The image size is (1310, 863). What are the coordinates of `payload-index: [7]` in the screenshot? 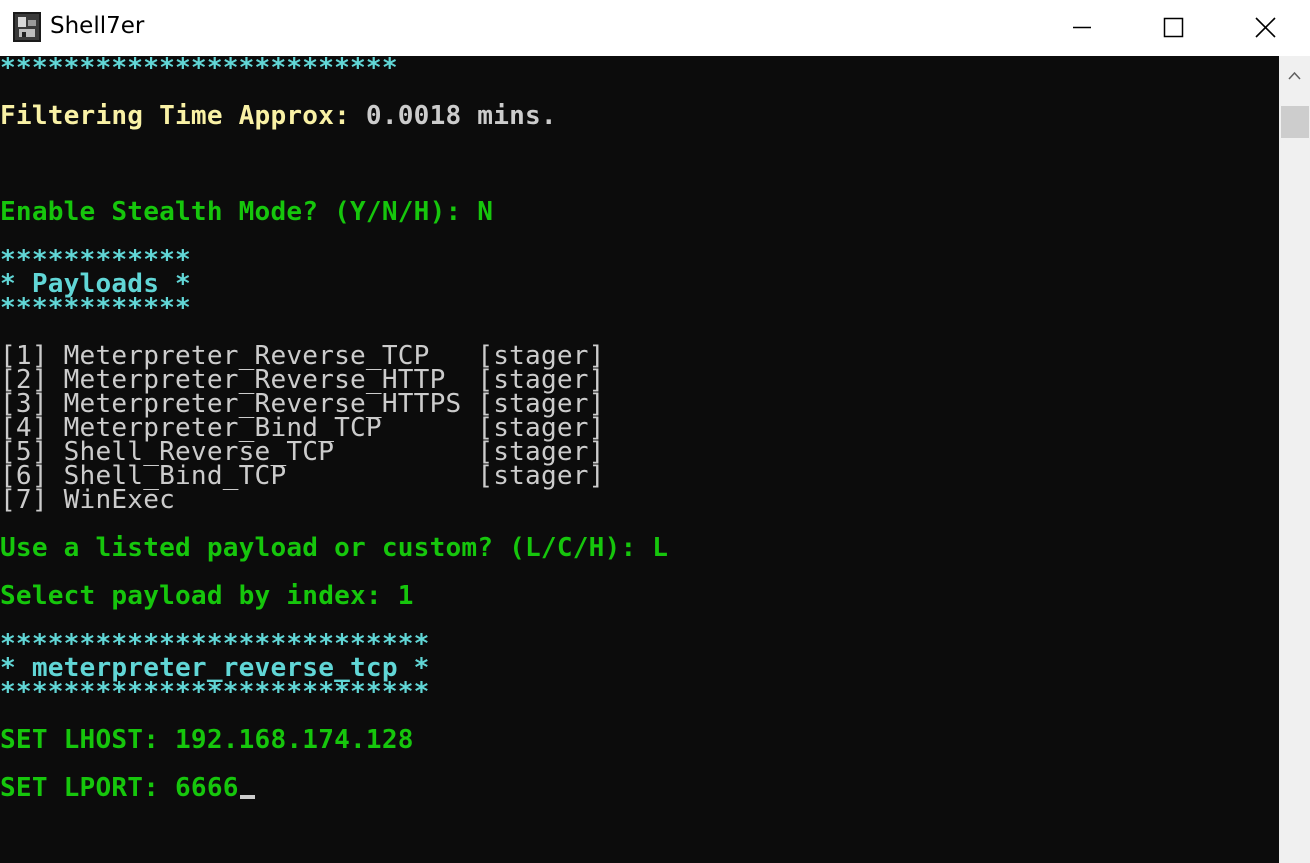 It's located at (24, 500).